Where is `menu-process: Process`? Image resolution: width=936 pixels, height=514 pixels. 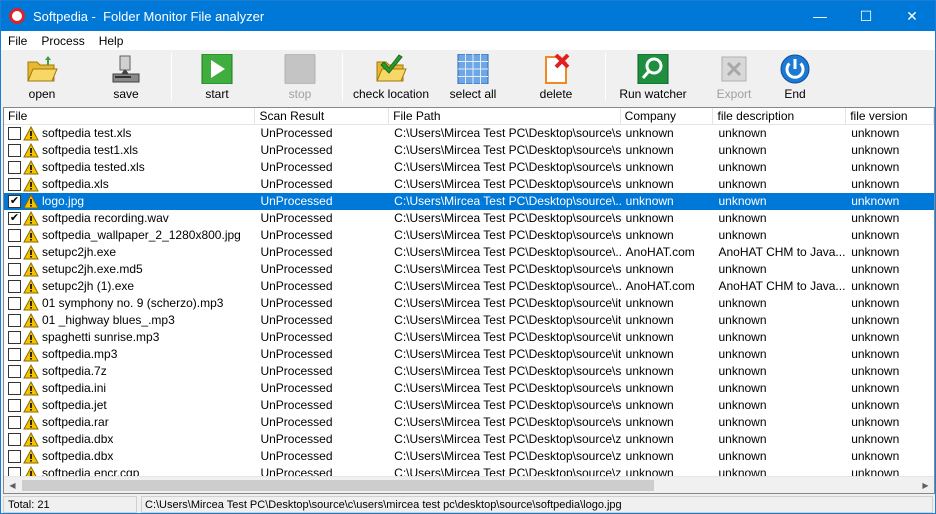
menu-process: Process is located at coordinates (62, 41).